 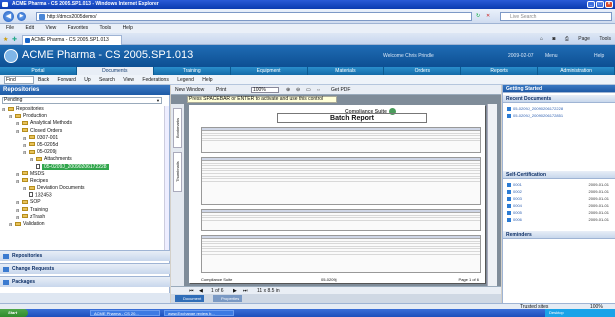 I want to click on refresh-icon: ↻, so click(x=478, y=16).